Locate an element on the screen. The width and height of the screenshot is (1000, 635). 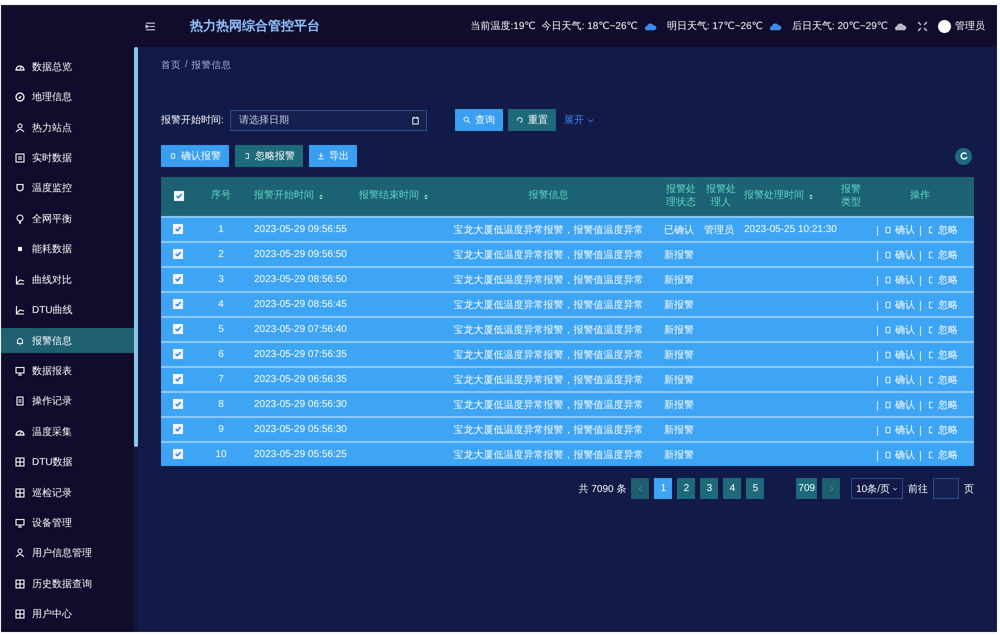
weather-forecast: 明日天气: 17℃~26℃ is located at coordinates (714, 26).